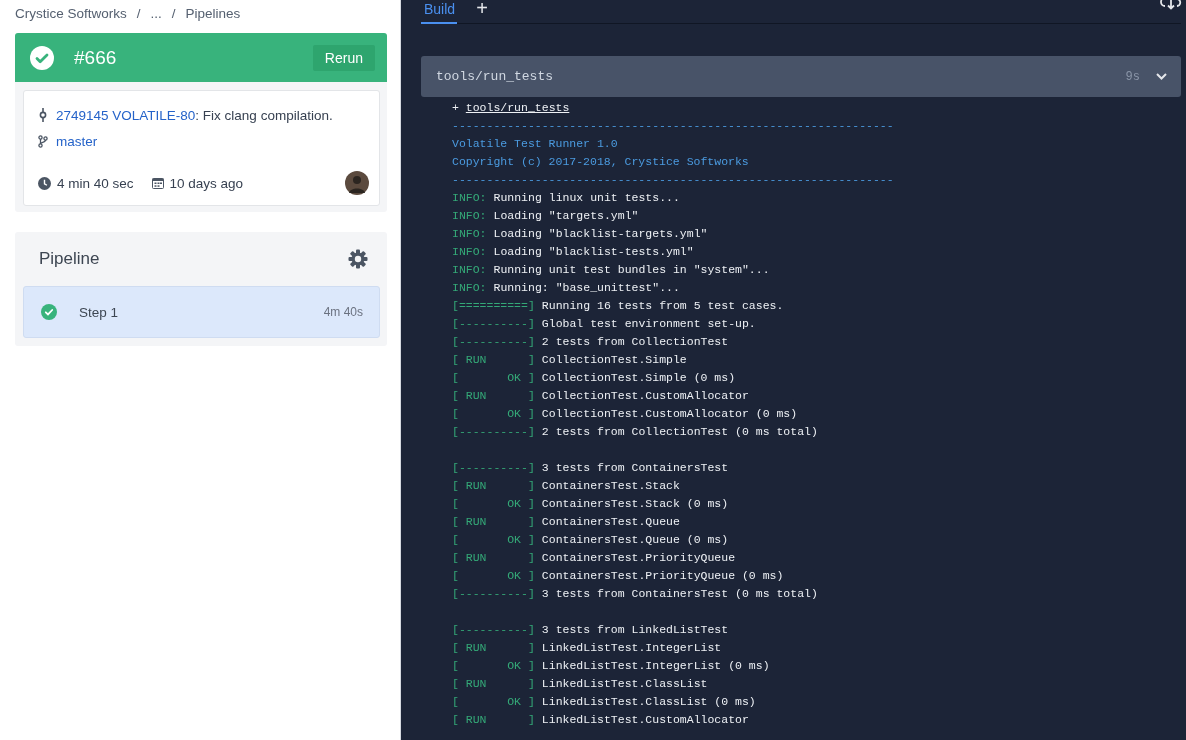 Image resolution: width=1186 pixels, height=740 pixels. I want to click on log-line: 3 tests from LinkedListTest, so click(635, 630).